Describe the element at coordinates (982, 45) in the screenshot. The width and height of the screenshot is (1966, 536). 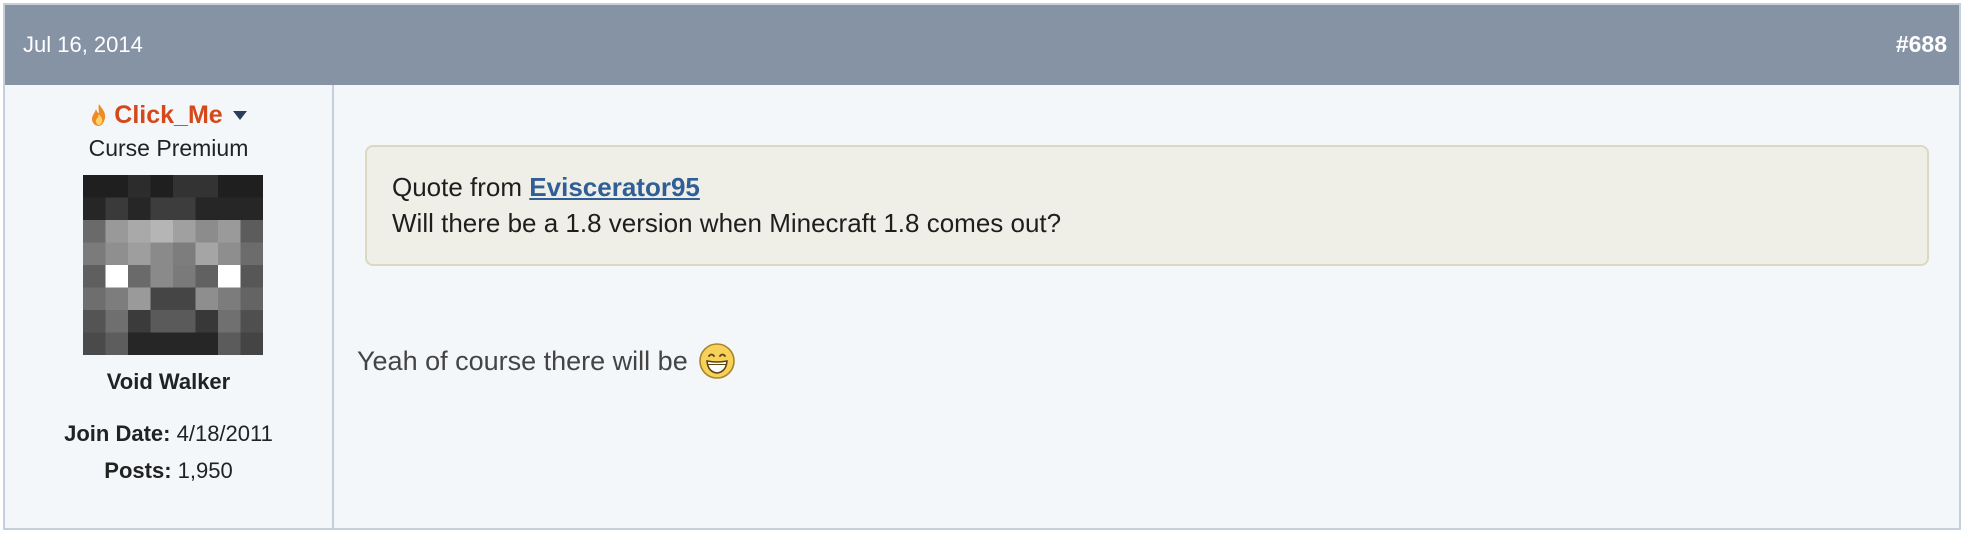
I see `post-header: Jul 16, 2014 #688` at that location.